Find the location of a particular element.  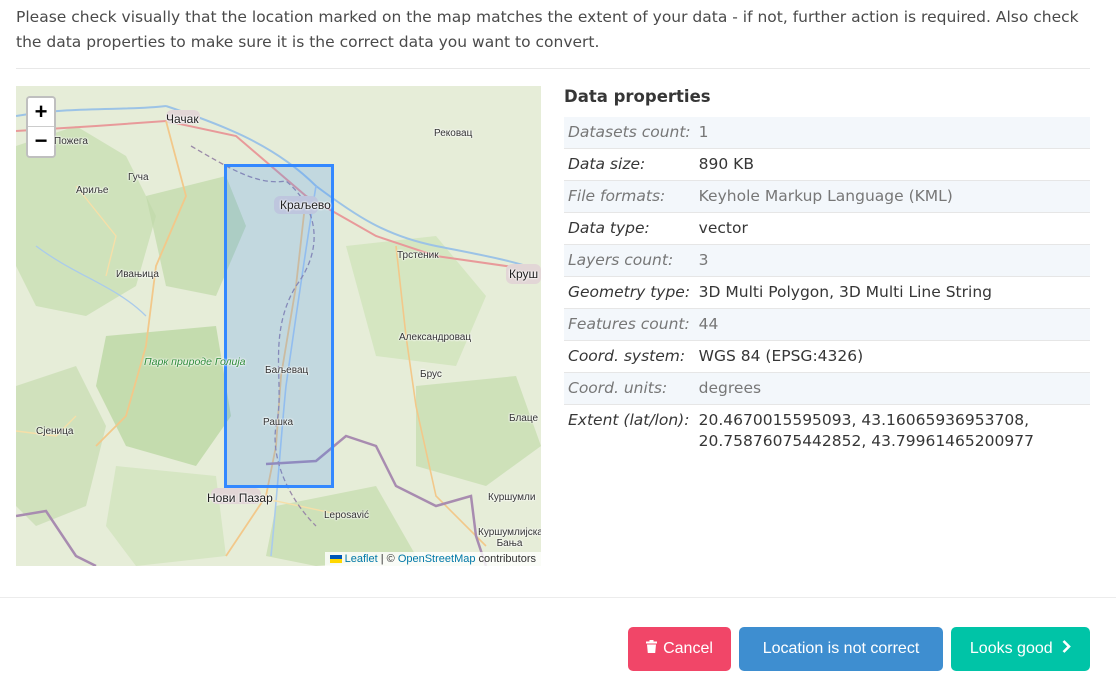

property-key: File formats: is located at coordinates (629, 196).